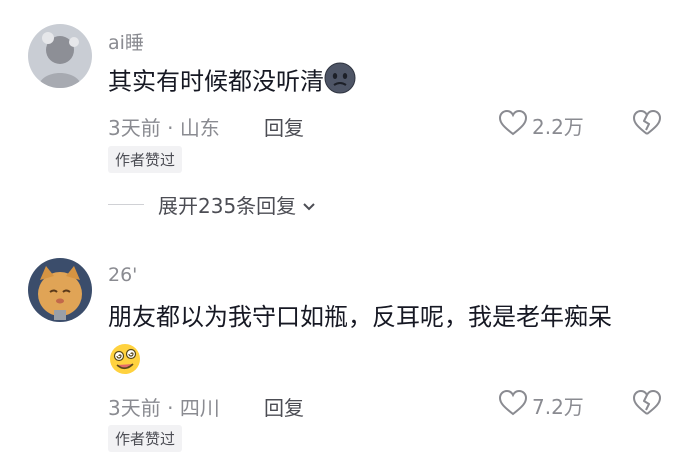 This screenshot has width=690, height=468. What do you see at coordinates (126, 41) in the screenshot?
I see `comment-username: ai睡` at bounding box center [126, 41].